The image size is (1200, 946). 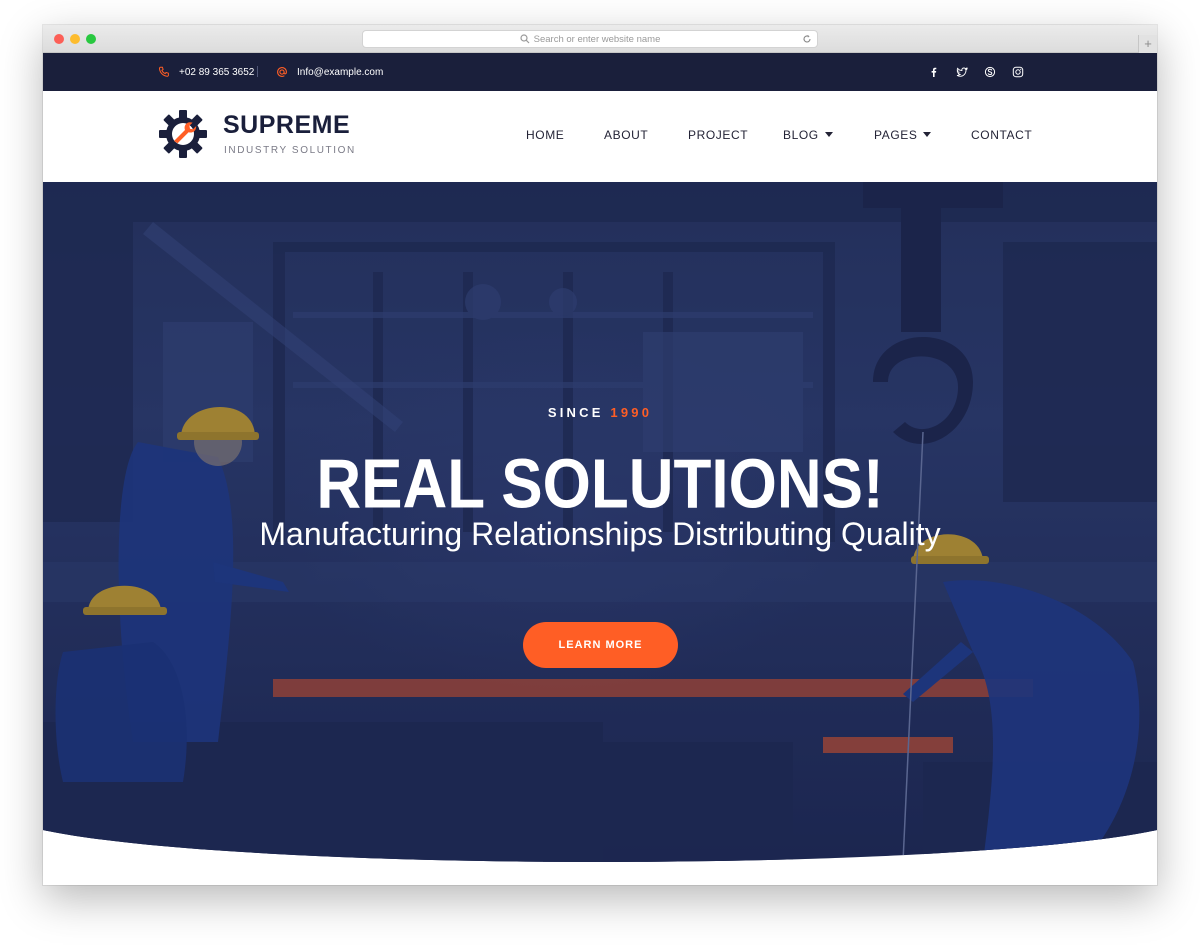 I want to click on address-placeholder: Search or enter website name, so click(x=597, y=39).